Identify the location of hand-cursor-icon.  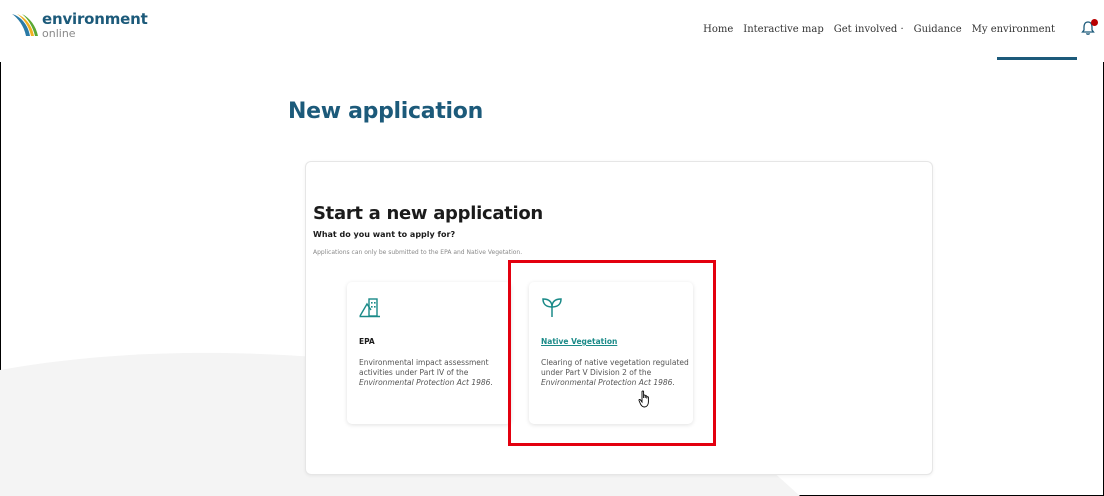
(643, 399).